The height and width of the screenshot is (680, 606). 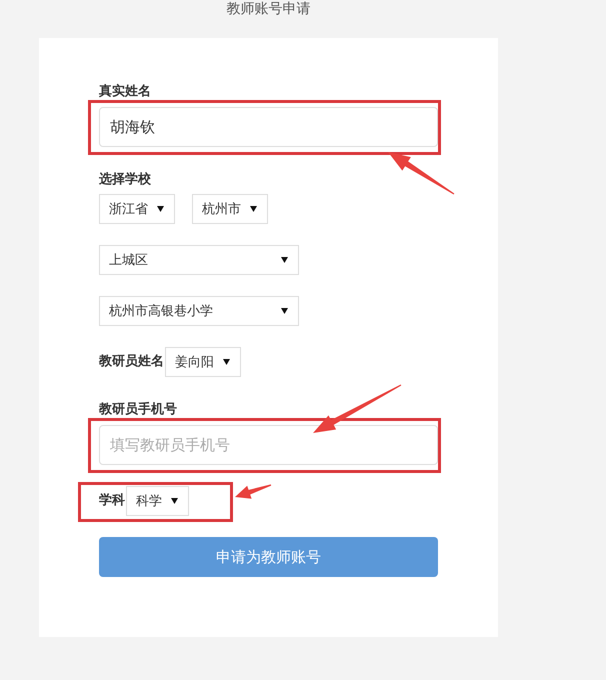 What do you see at coordinates (137, 209) in the screenshot?
I see `dropdown: 浙江省` at bounding box center [137, 209].